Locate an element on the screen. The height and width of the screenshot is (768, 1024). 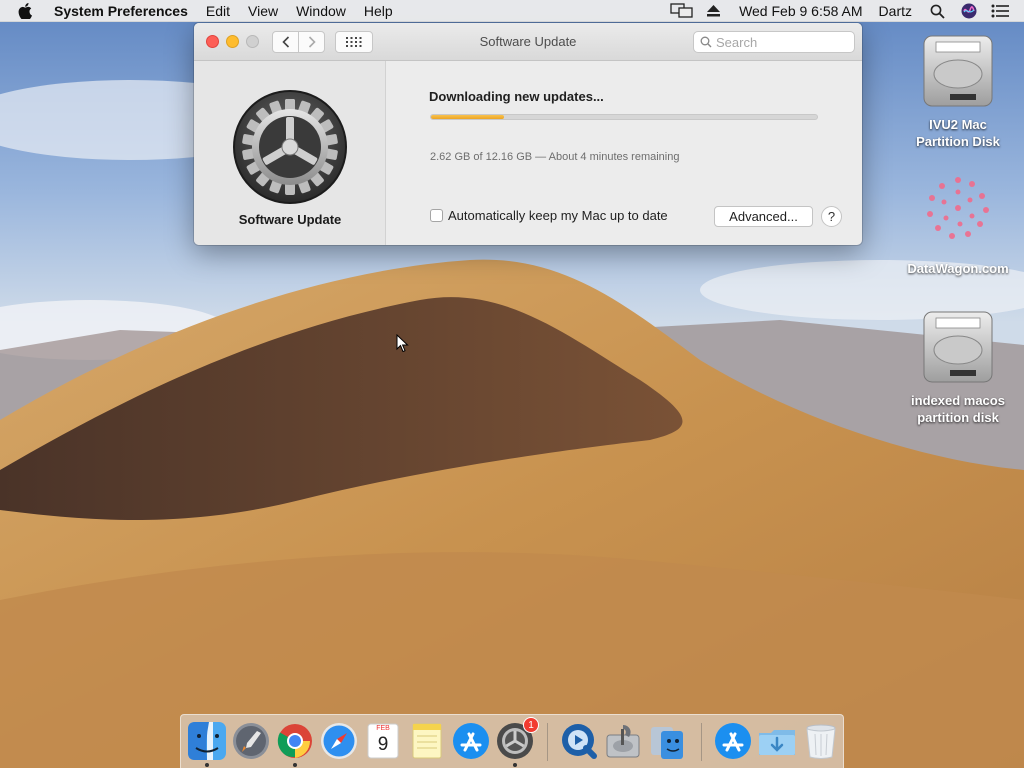
mouse-cursor-icon is located at coordinates (402, 343).